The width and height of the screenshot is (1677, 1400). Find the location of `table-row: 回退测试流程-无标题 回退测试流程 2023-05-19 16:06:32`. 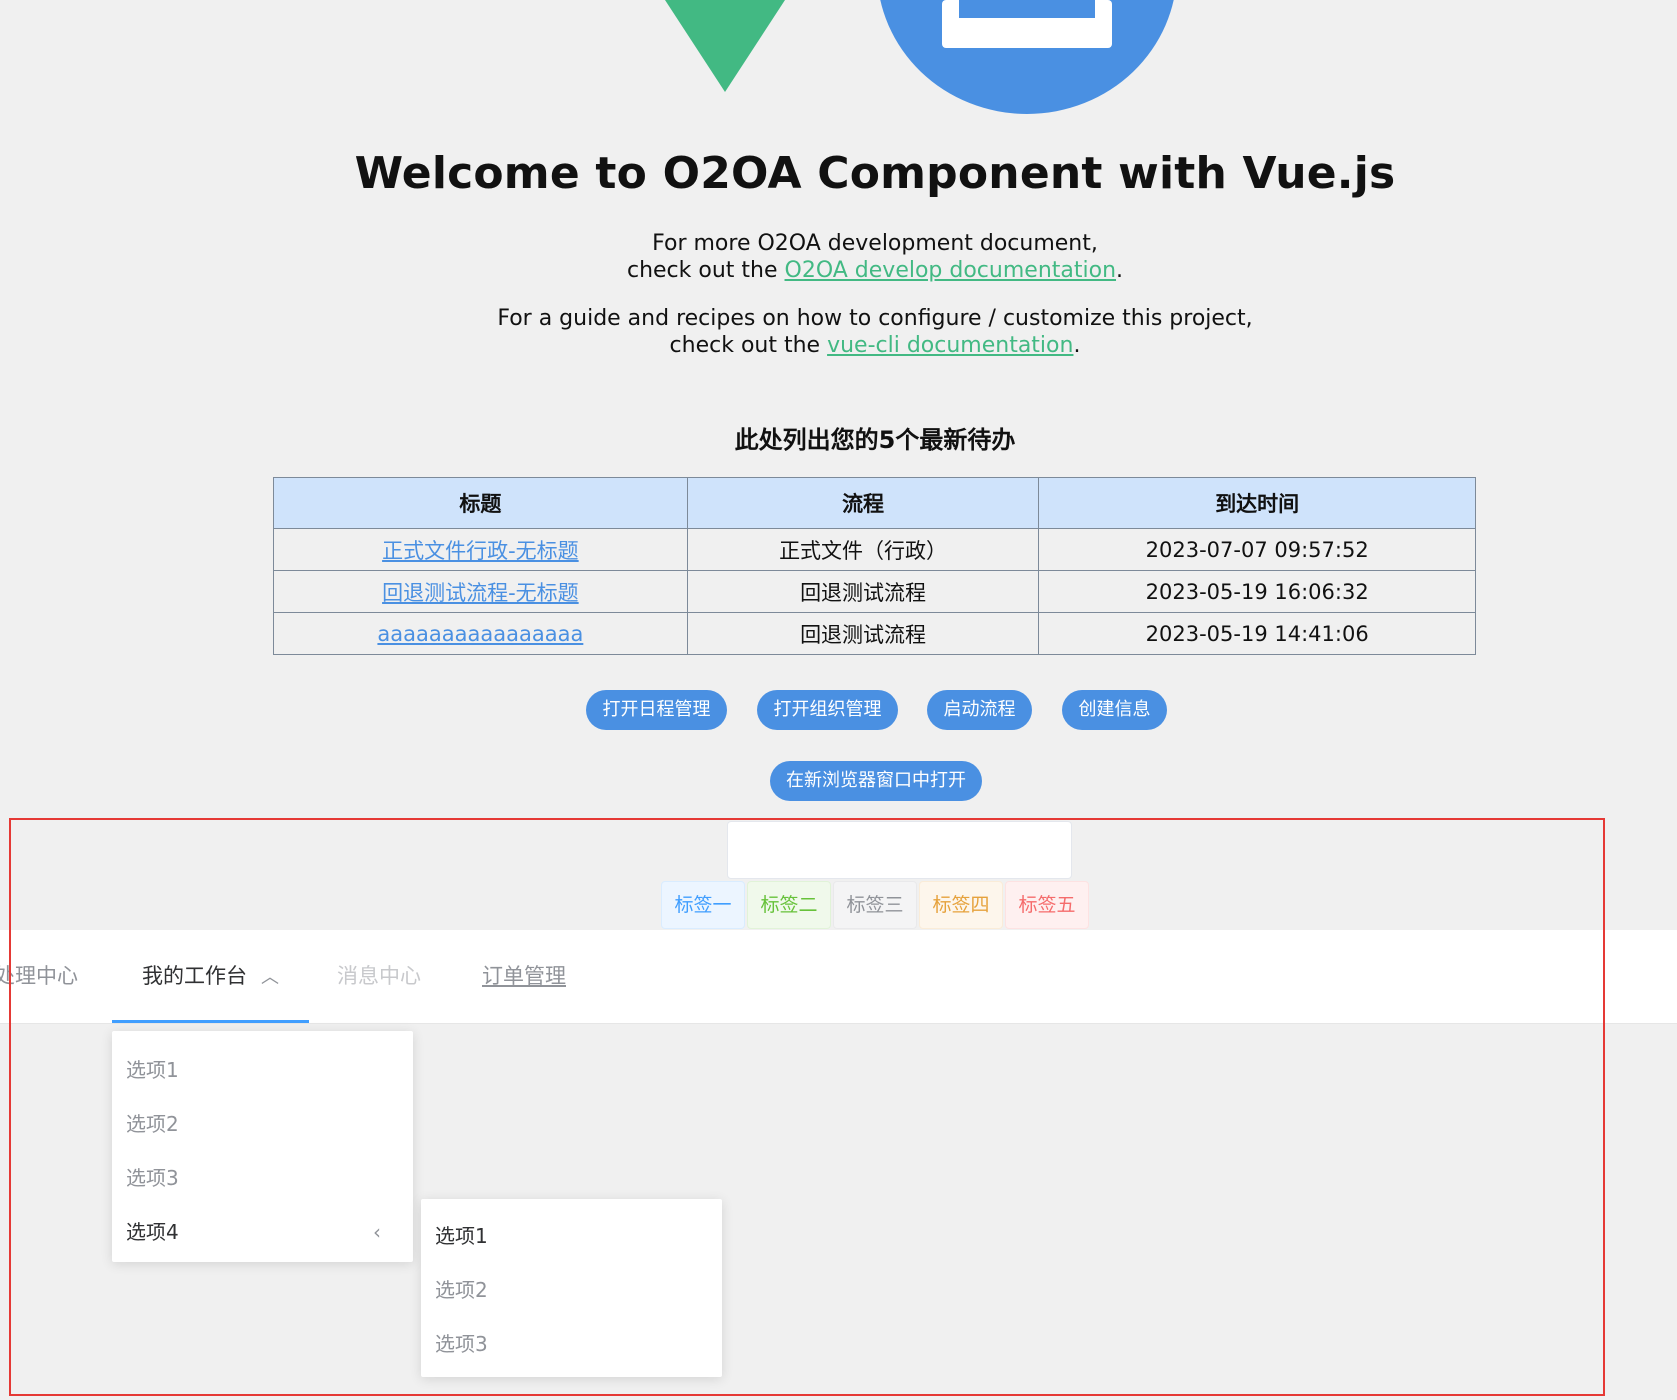

table-row: 回退测试流程-无标题 回退测试流程 2023-05-19 16:06:32 is located at coordinates (874, 591).